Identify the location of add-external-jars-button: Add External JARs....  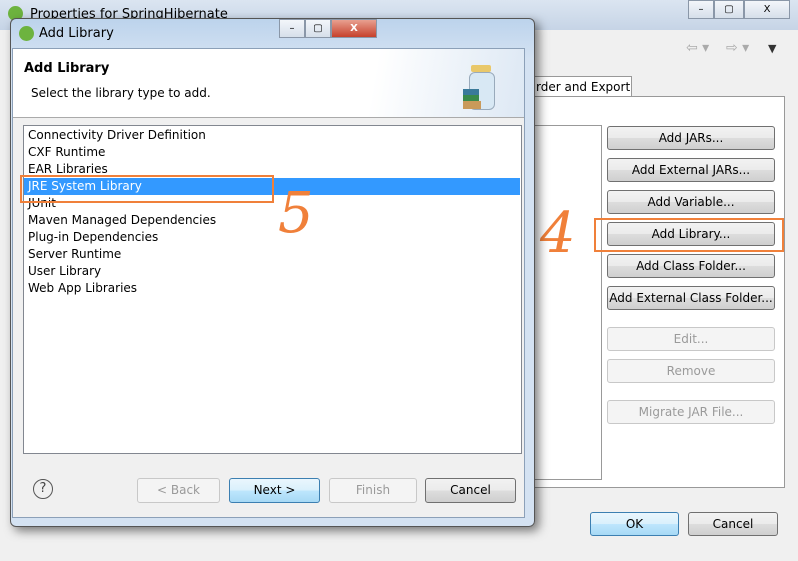
(691, 170).